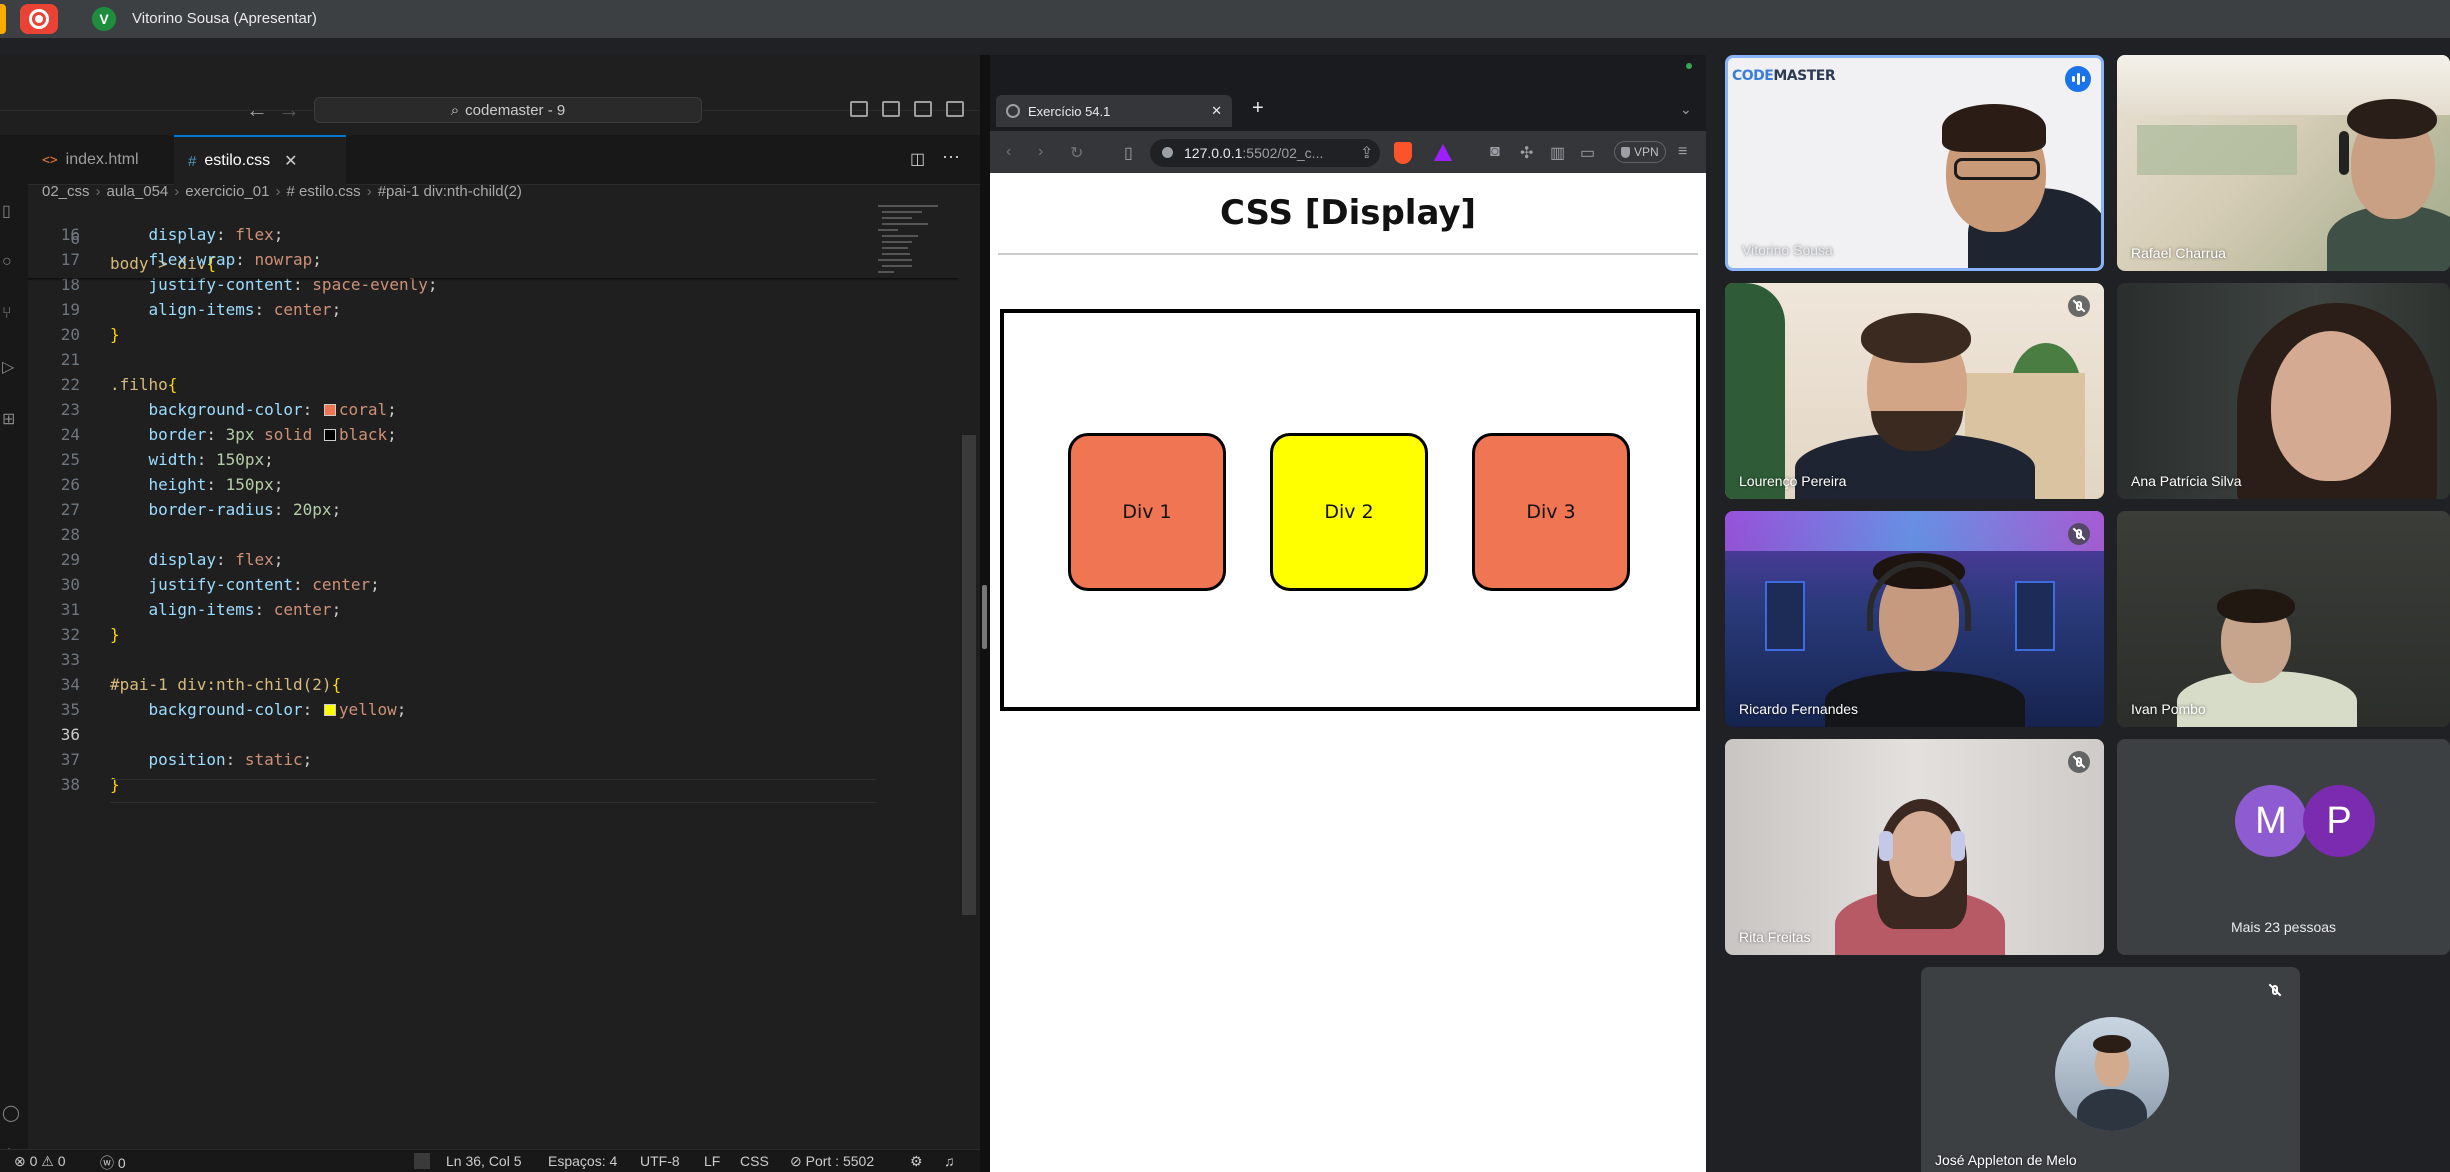 This screenshot has height=1172, width=2450. What do you see at coordinates (1366, 153) in the screenshot?
I see `share-icon: ⇪` at bounding box center [1366, 153].